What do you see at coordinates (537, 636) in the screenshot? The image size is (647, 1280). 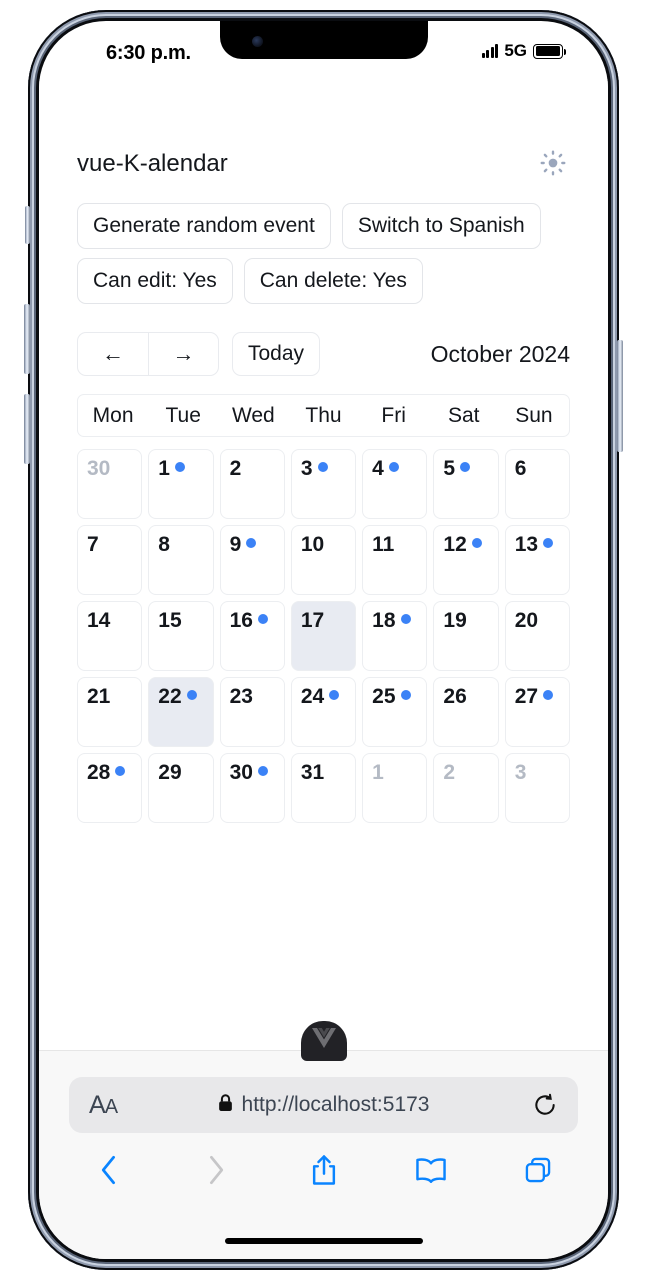 I see `day-cell: 20` at bounding box center [537, 636].